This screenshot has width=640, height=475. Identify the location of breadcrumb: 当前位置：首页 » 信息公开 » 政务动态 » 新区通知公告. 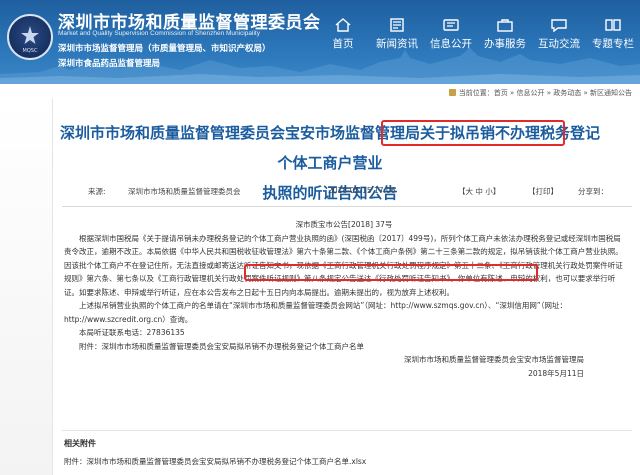
(540, 93).